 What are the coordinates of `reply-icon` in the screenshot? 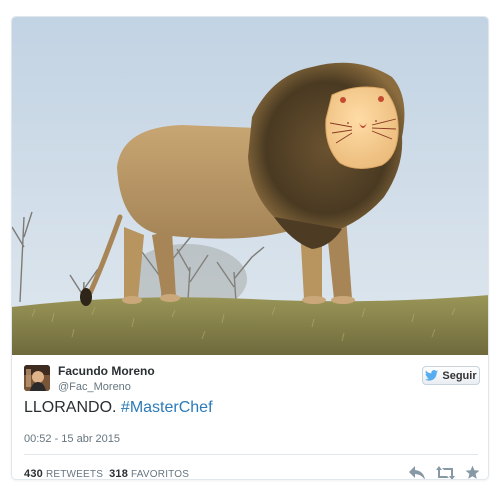 It's located at (417, 472).